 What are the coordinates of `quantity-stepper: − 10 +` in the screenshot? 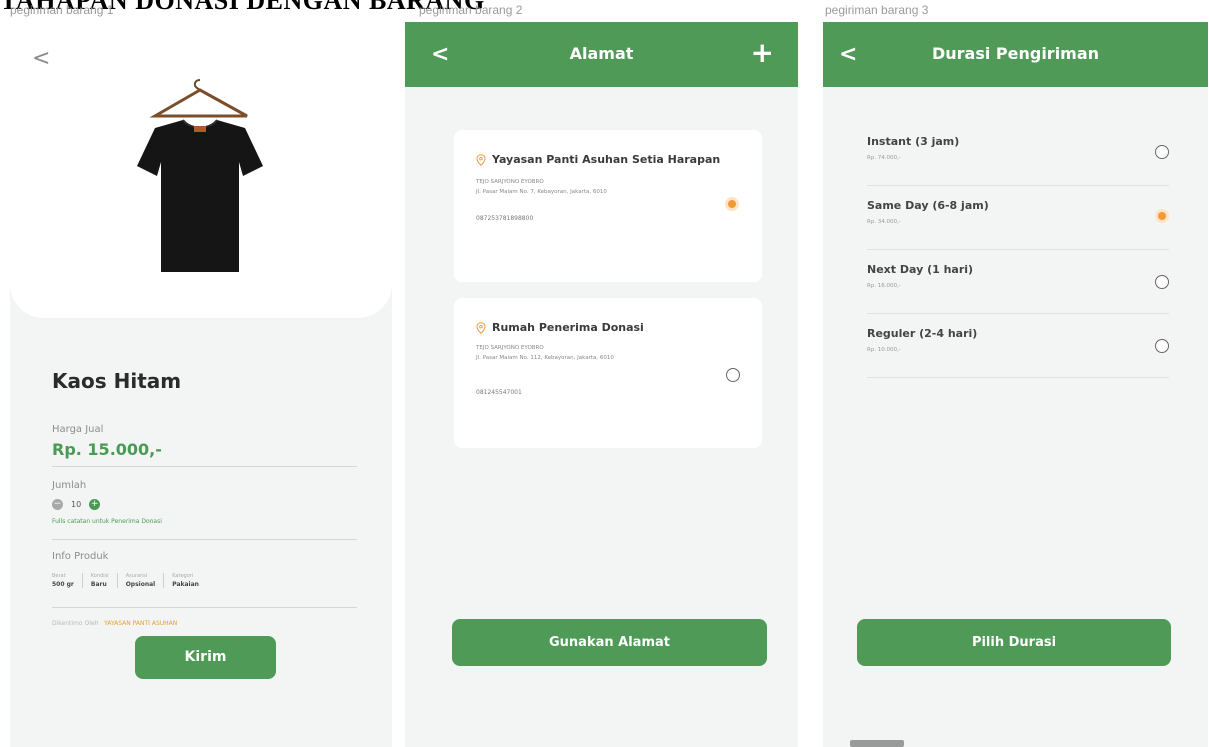 It's located at (76, 504).